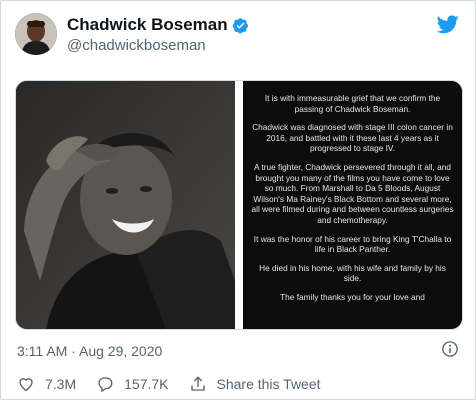 Image resolution: width=476 pixels, height=400 pixels. Describe the element at coordinates (240, 25) in the screenshot. I see `verified-badge-icon` at that location.